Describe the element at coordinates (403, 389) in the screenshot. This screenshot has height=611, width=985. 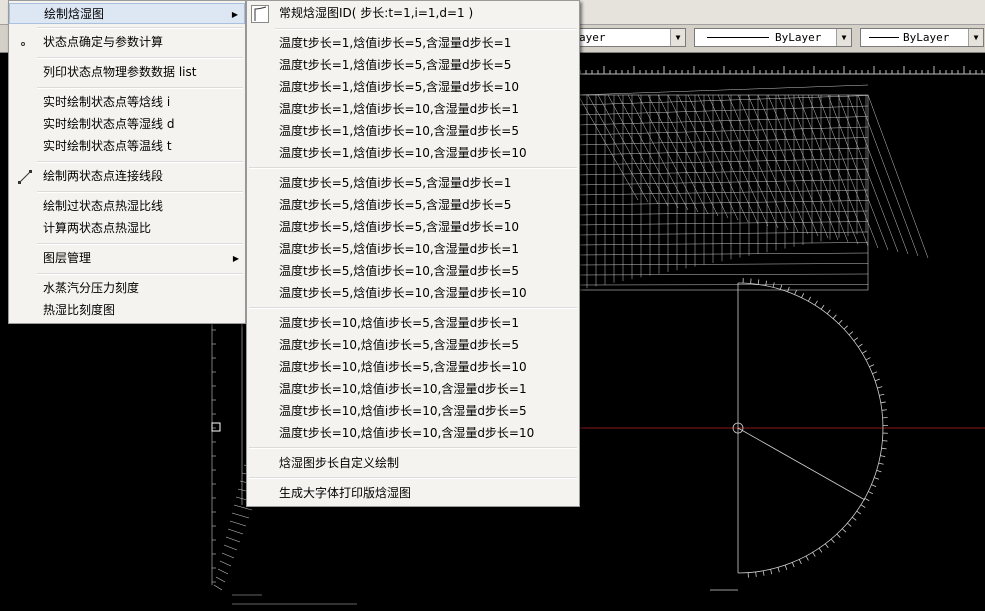
I see `menu-item-label: 温度t步长=10,焓值i步长=10,含湿量d步长=1` at that location.